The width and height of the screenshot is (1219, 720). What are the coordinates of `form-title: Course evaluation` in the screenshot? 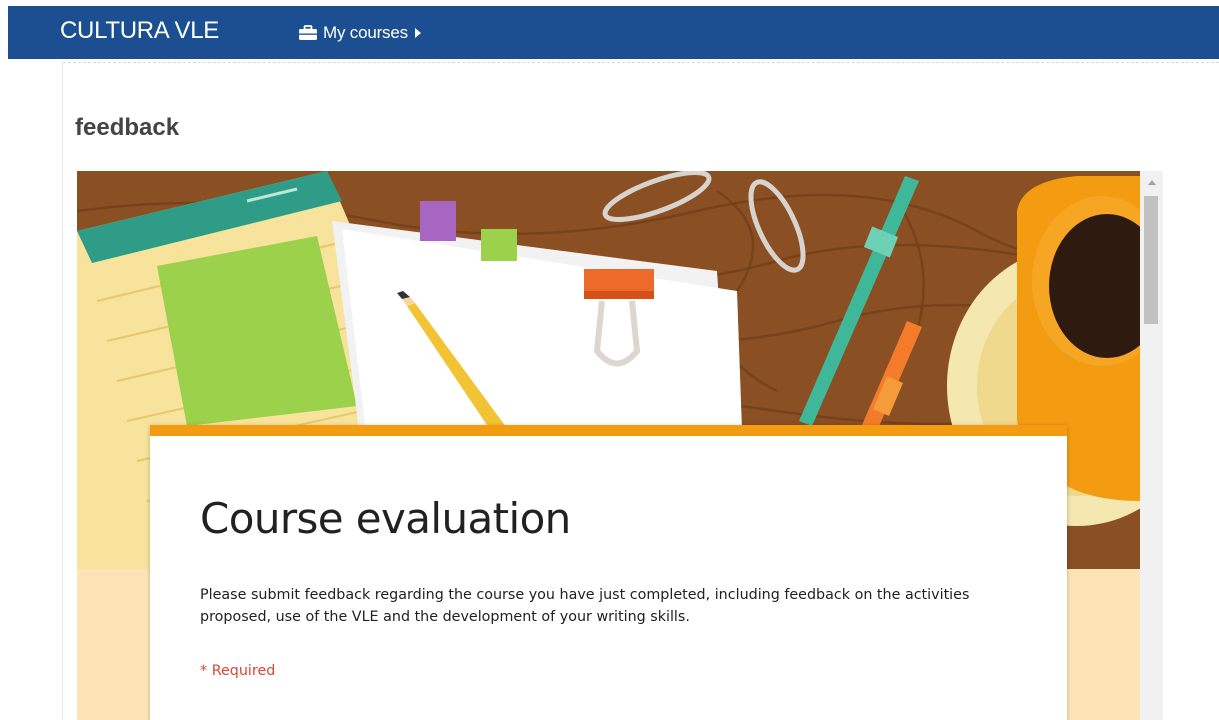 It's located at (385, 518).